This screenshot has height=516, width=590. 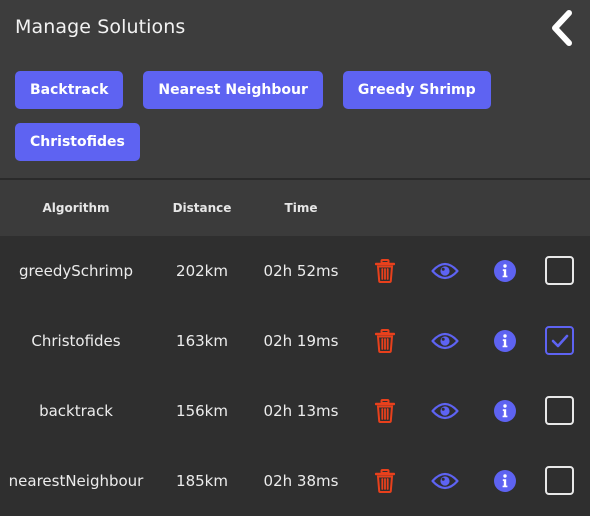 What do you see at coordinates (77, 142) in the screenshot?
I see `christofides-button: Christofides` at bounding box center [77, 142].